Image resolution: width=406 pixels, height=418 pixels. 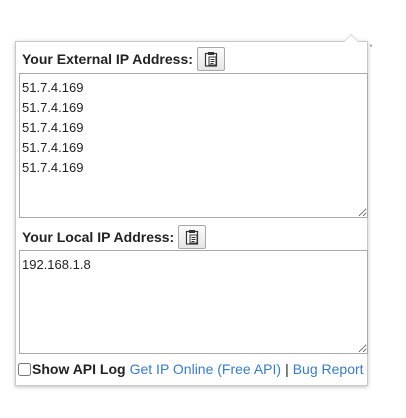 I want to click on popup-arrow, so click(x=351, y=38).